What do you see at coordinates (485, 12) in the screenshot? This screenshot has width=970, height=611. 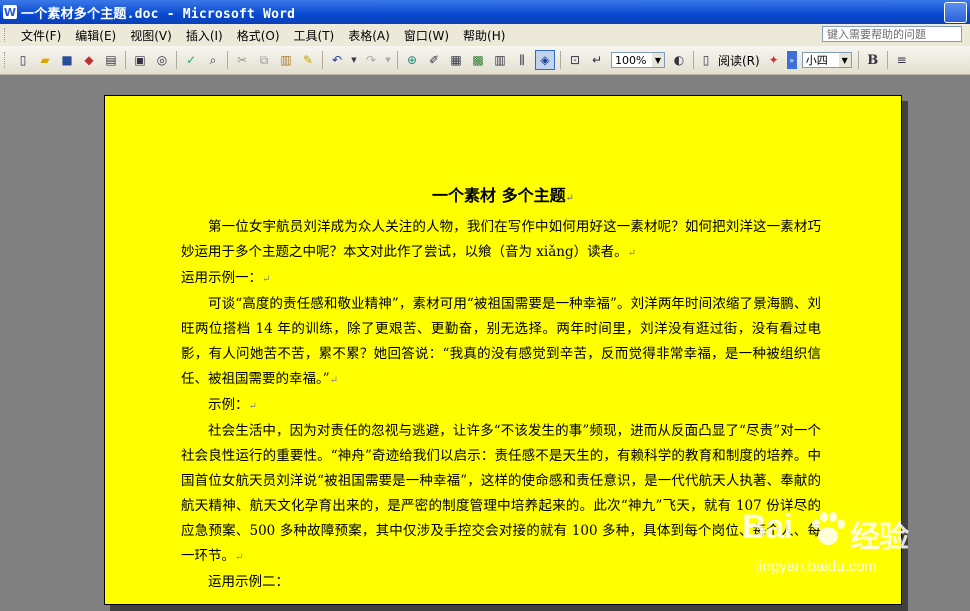 I see `title-bar: W 一个素材多个主题.doc - Microsoft Word` at bounding box center [485, 12].